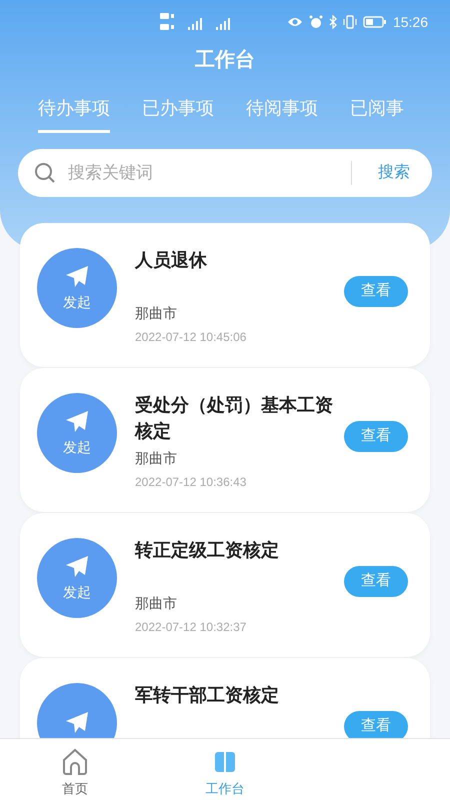  Describe the element at coordinates (207, 550) in the screenshot. I see `task-title: 转正定级工资核定` at that location.